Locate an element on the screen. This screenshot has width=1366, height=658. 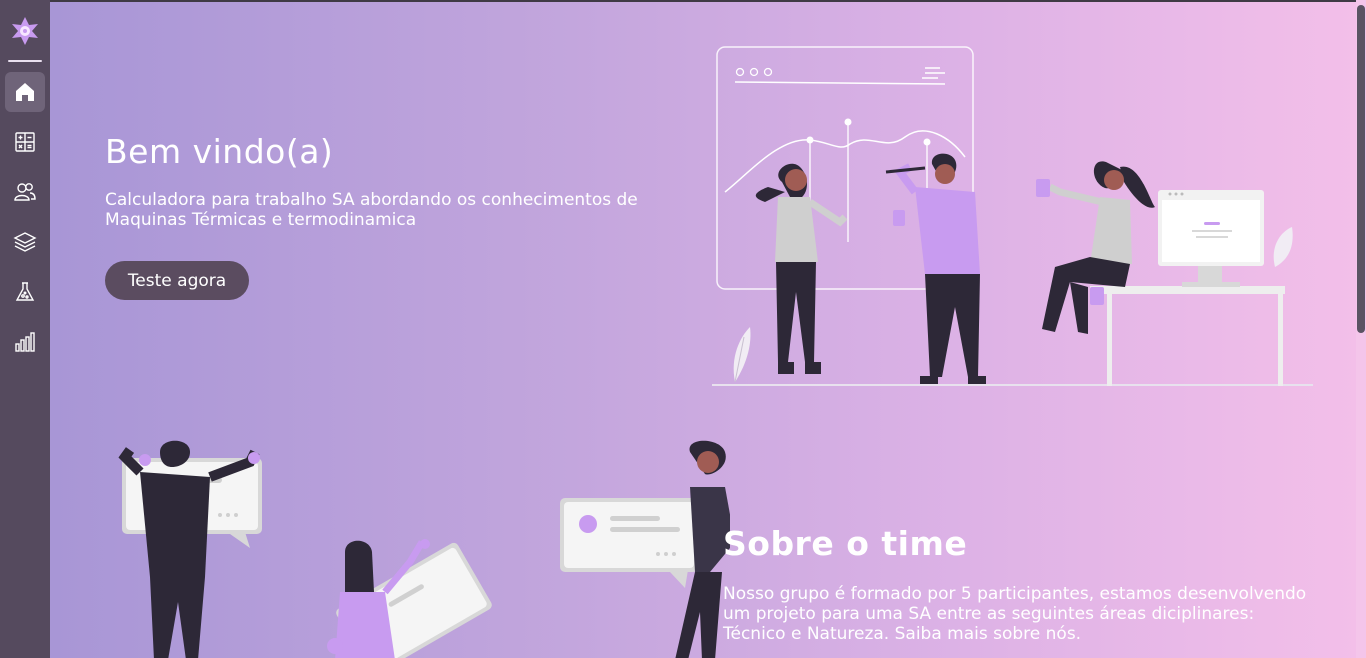
home-icon is located at coordinates (25, 92).